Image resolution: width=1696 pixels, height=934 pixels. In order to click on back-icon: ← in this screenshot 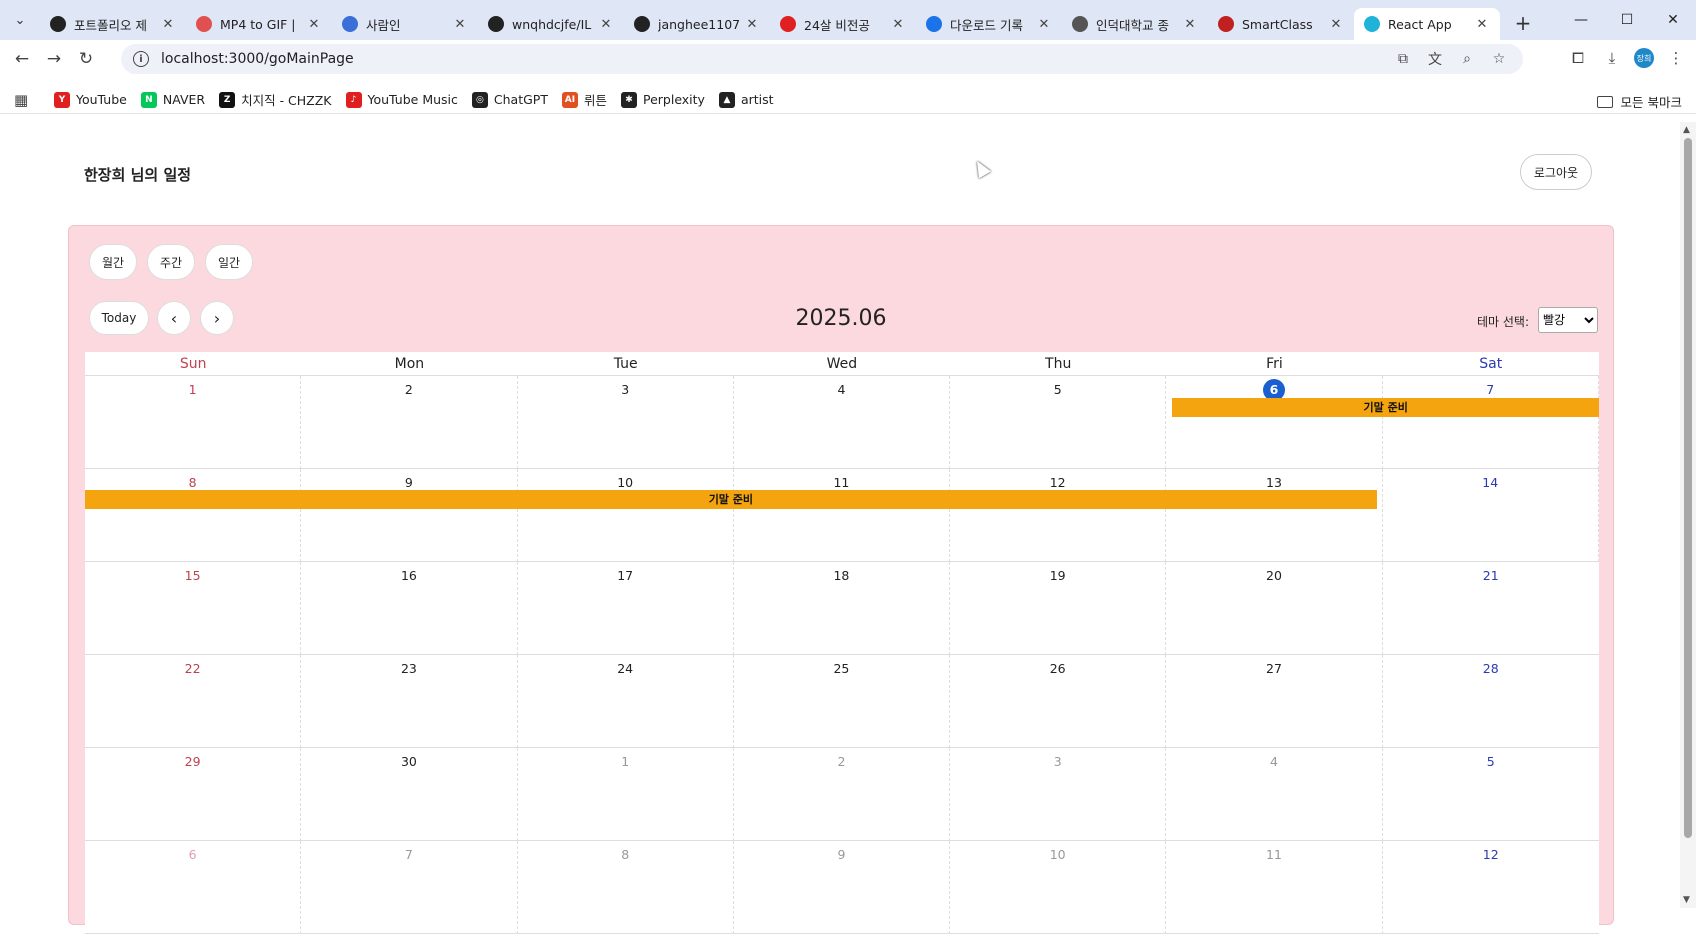, I will do `click(22, 59)`.